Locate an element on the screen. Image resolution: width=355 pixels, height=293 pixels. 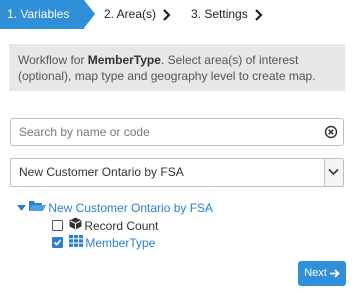
step-areas-tab: 2. Area(s) is located at coordinates (138, 14).